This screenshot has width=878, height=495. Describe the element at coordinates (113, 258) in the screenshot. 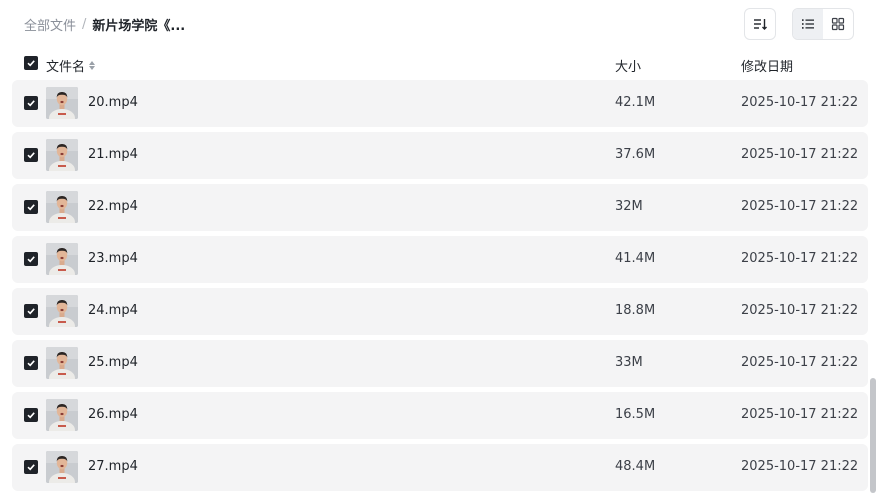

I see `file-name: 23.mp4` at that location.